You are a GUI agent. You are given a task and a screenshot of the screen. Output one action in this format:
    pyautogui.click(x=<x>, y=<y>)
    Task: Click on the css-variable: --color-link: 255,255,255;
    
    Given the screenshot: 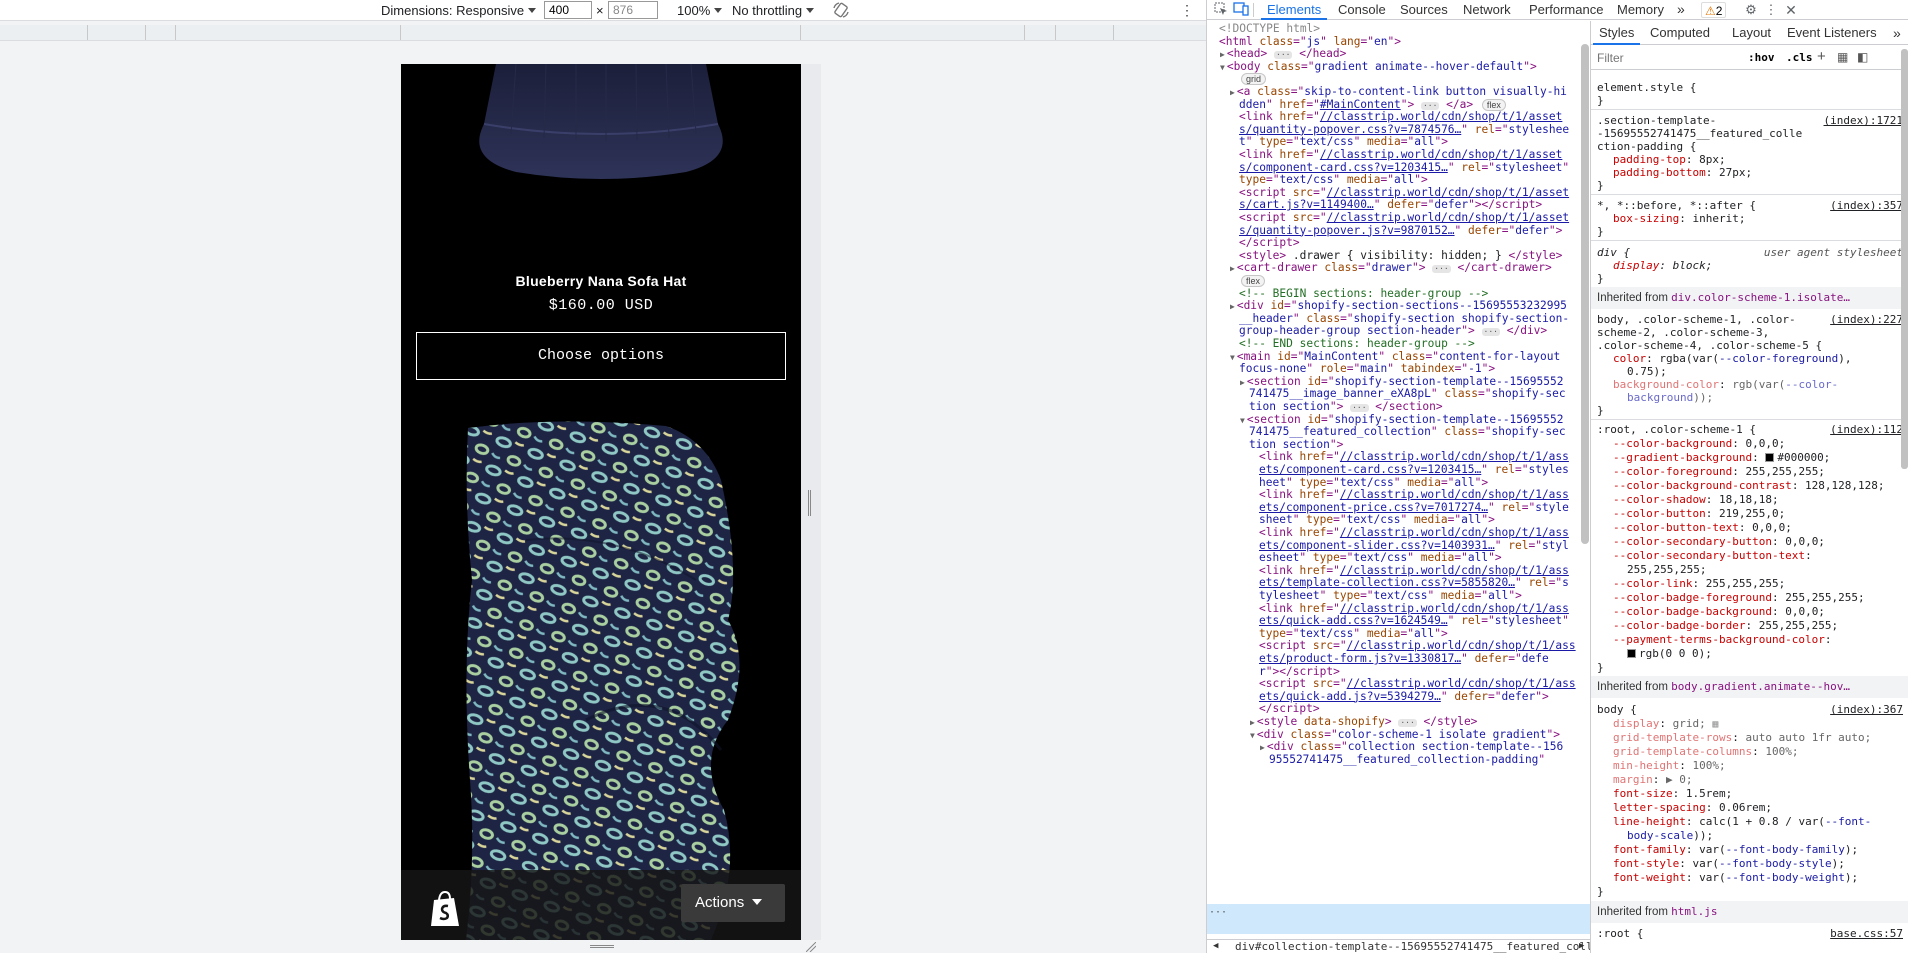 What is the action you would take?
    pyautogui.click(x=1691, y=583)
    